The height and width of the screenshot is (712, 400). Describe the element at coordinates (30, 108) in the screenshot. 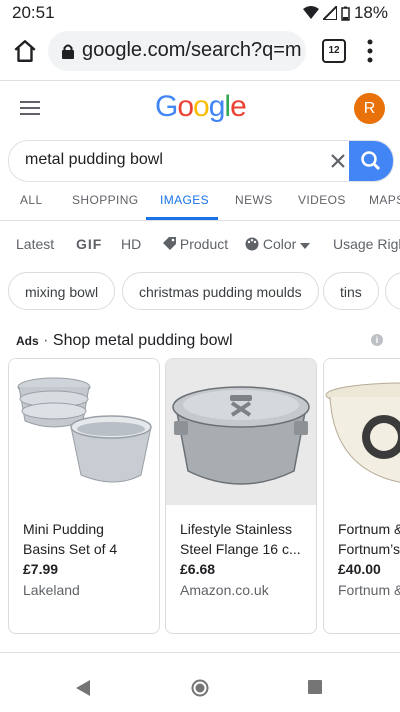

I see `hamburger-menu-icon` at that location.